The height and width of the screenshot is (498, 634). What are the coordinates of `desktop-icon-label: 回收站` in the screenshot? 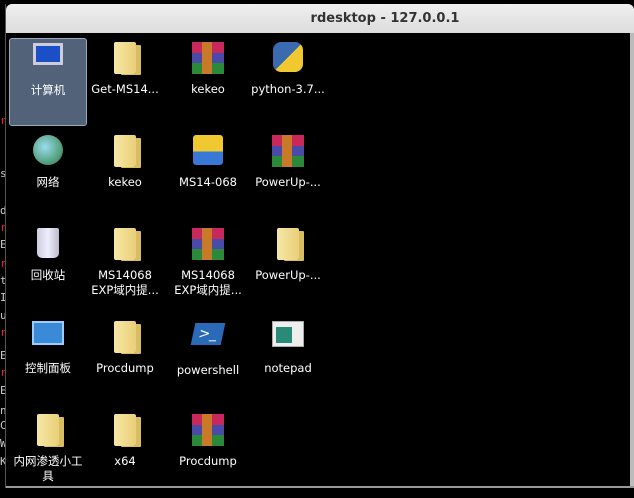 It's located at (48, 275).